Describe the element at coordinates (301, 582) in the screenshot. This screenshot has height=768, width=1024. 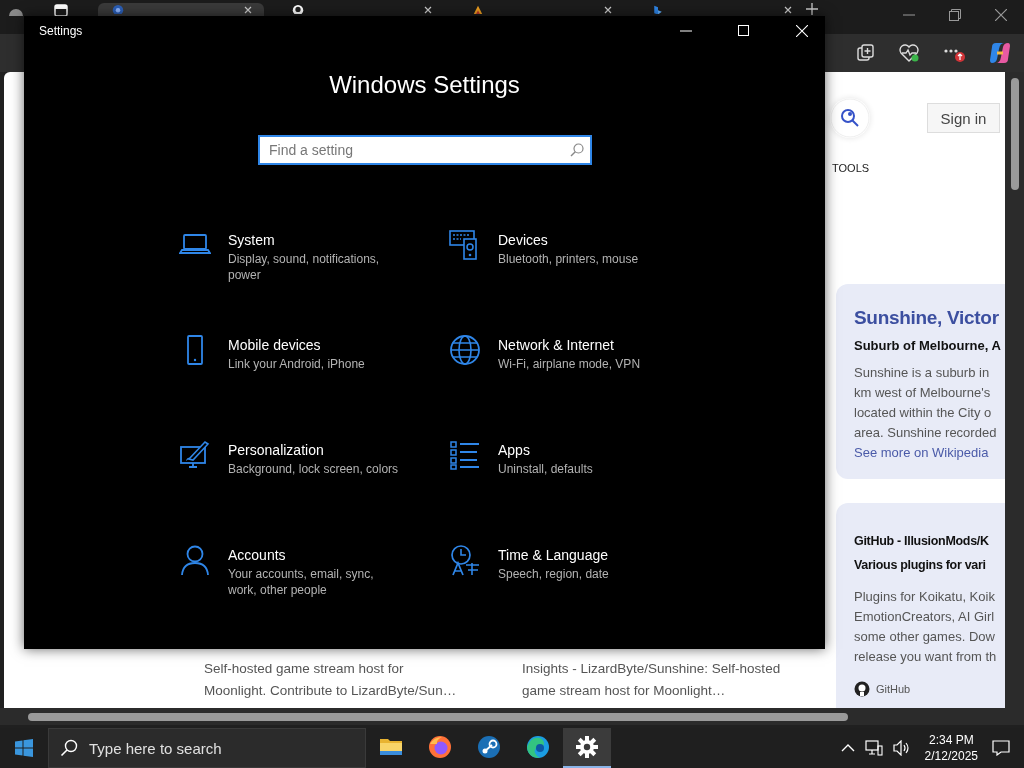
I see `category-description: Your accounts, email, sync, work, other people` at that location.